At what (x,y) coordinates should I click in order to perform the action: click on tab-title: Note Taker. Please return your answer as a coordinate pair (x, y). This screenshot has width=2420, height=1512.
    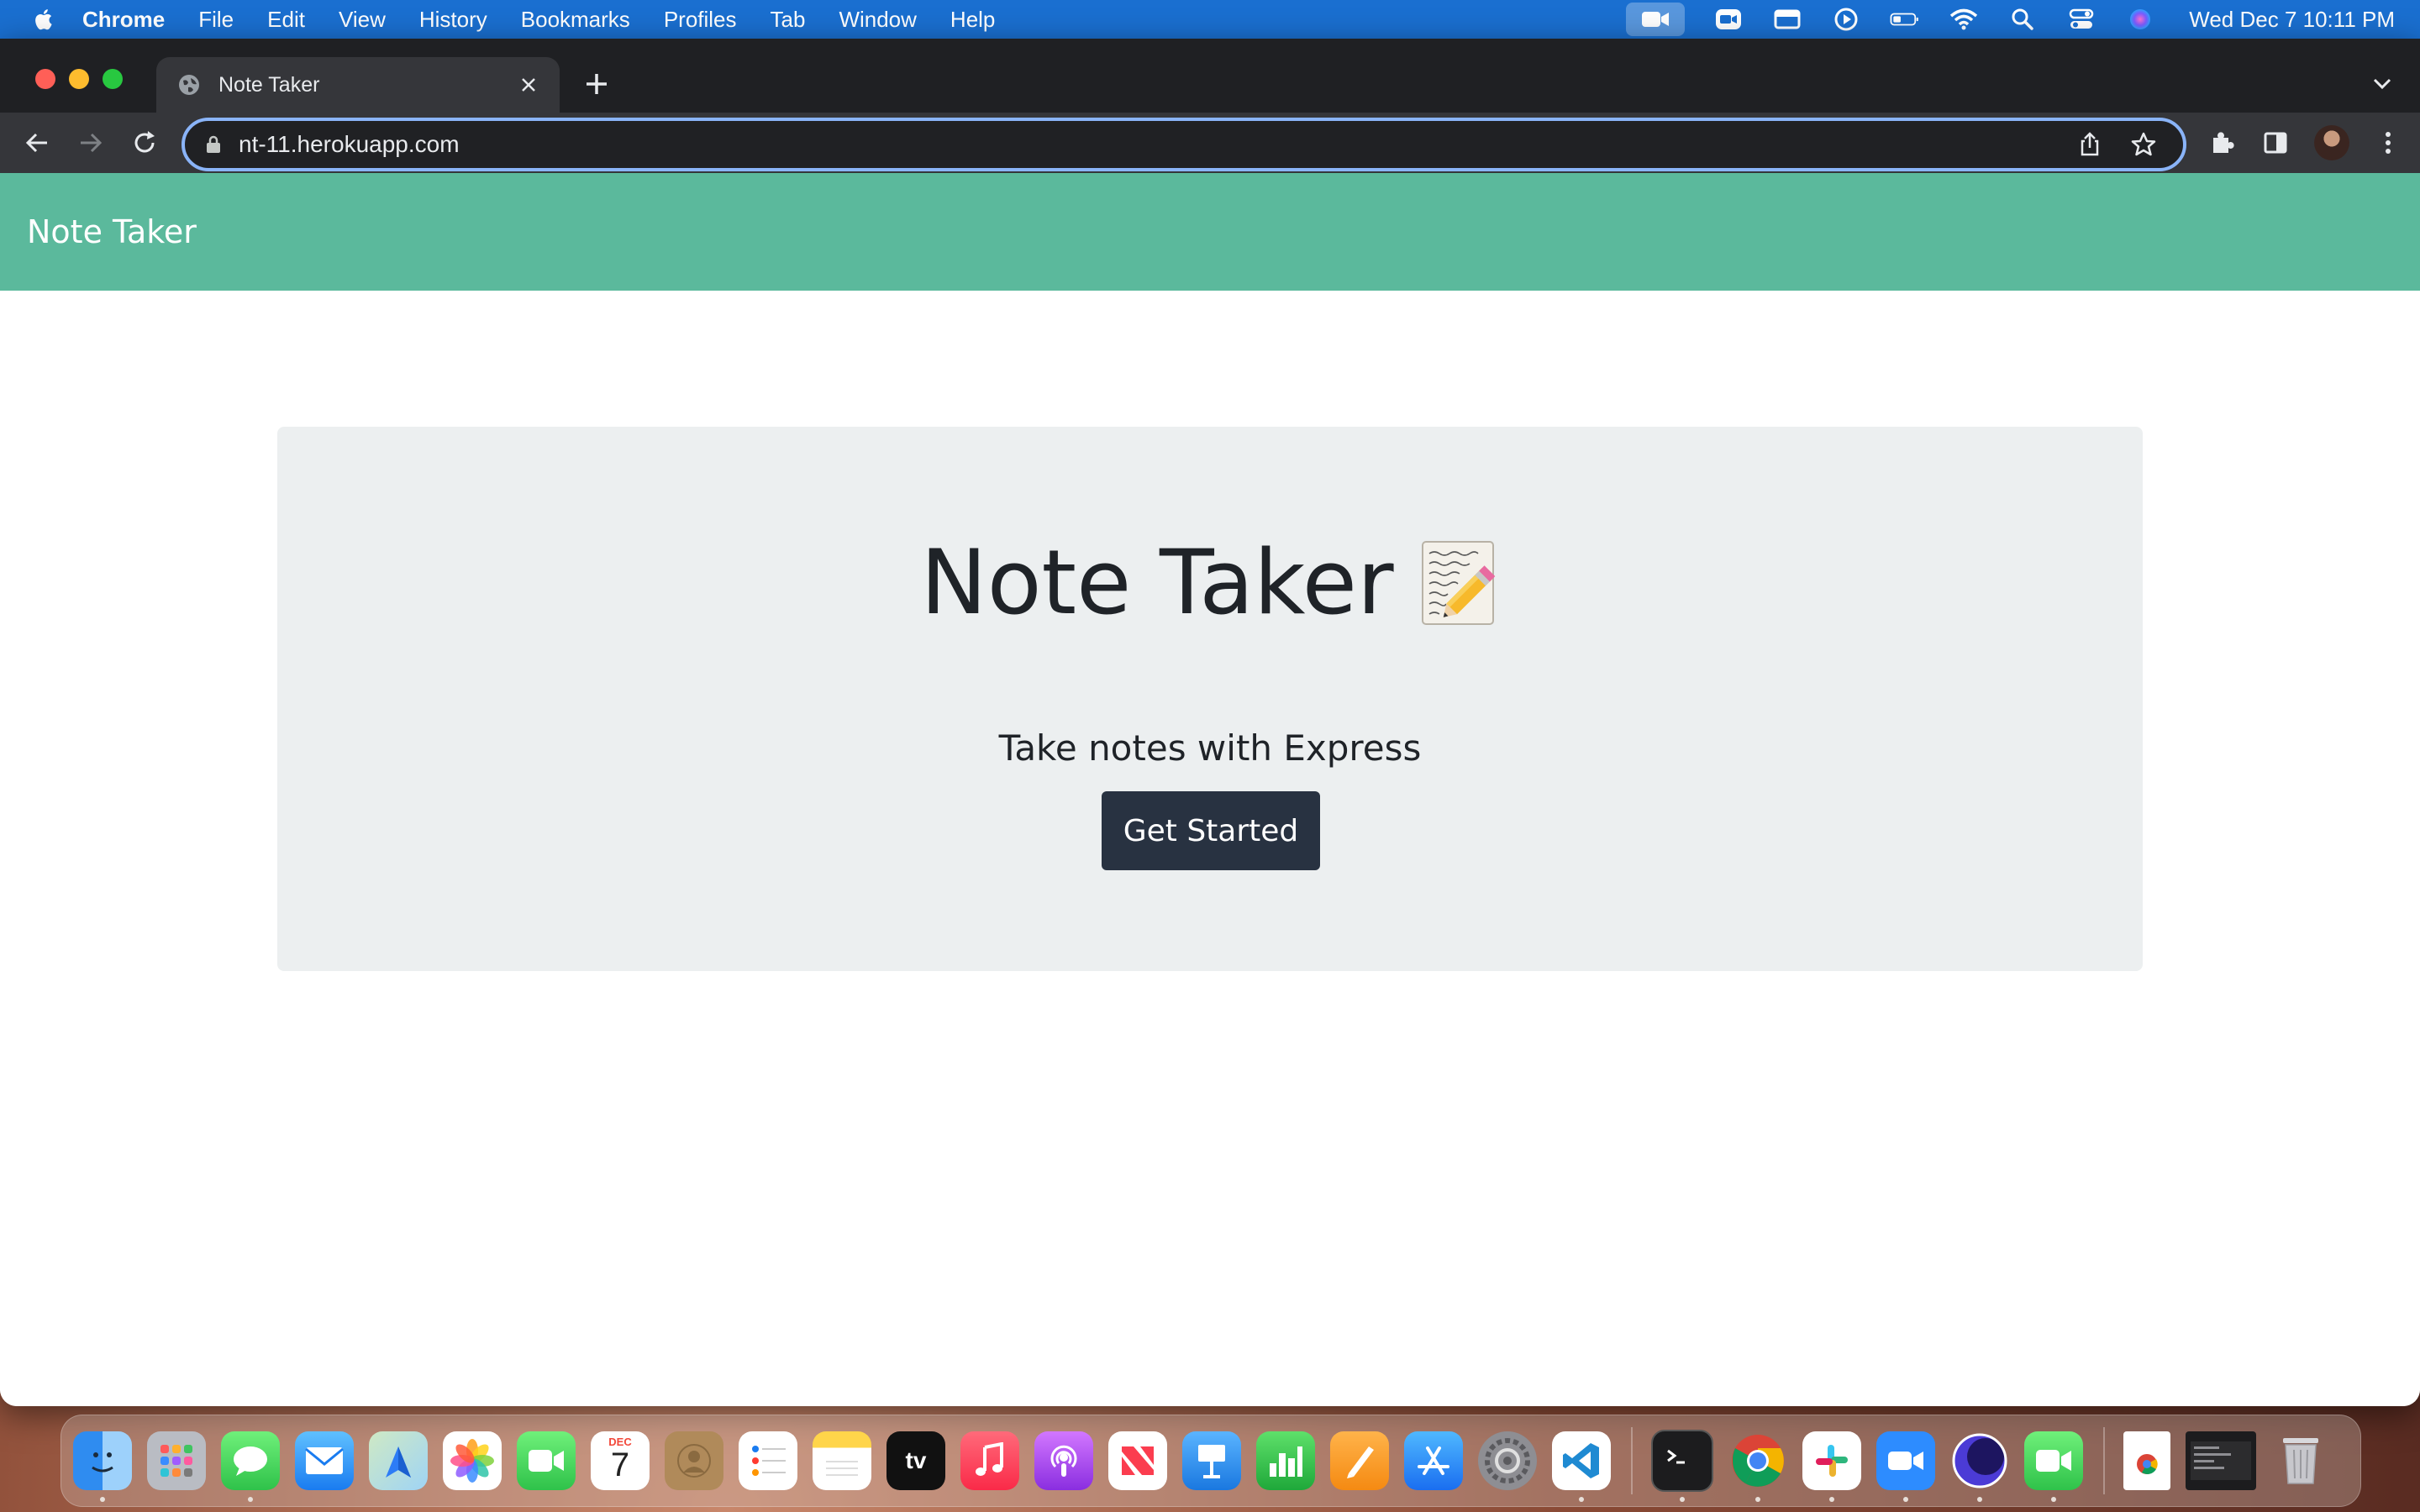
    Looking at the image, I should click on (269, 84).